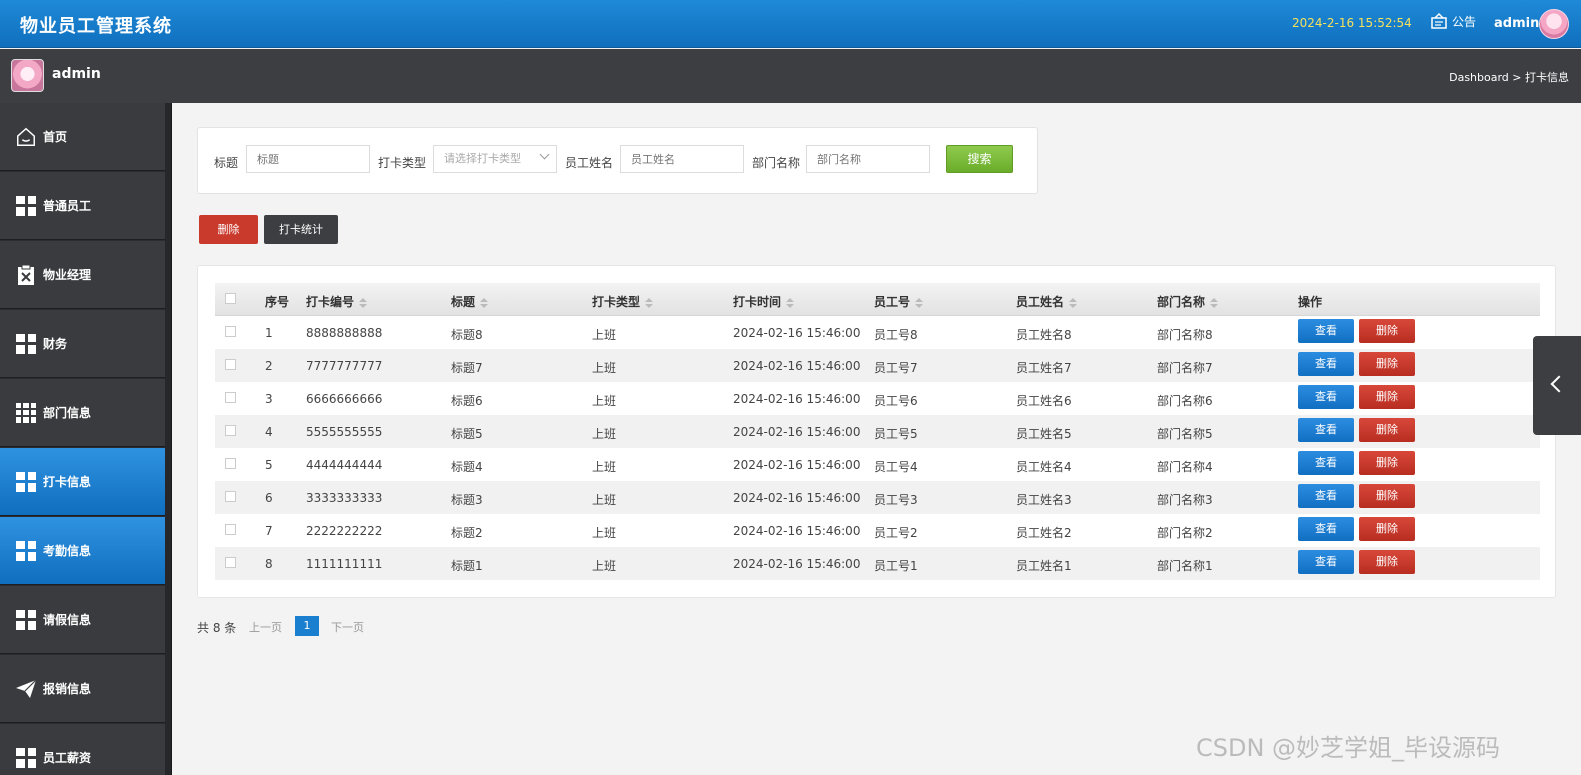 This screenshot has height=775, width=1581. What do you see at coordinates (67, 551) in the screenshot?
I see `sidebar-item-label: 考勤信息` at bounding box center [67, 551].